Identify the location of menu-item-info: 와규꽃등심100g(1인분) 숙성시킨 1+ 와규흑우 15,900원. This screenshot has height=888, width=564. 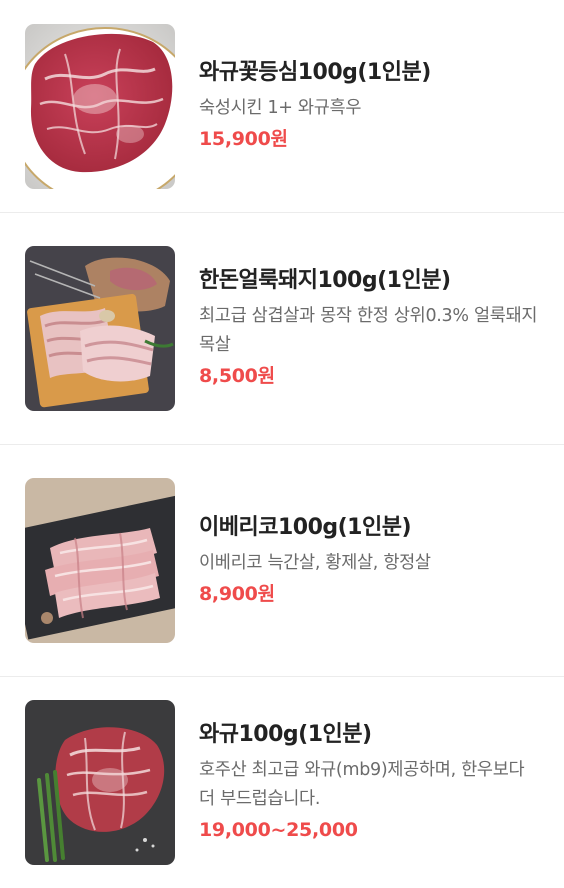
(369, 106).